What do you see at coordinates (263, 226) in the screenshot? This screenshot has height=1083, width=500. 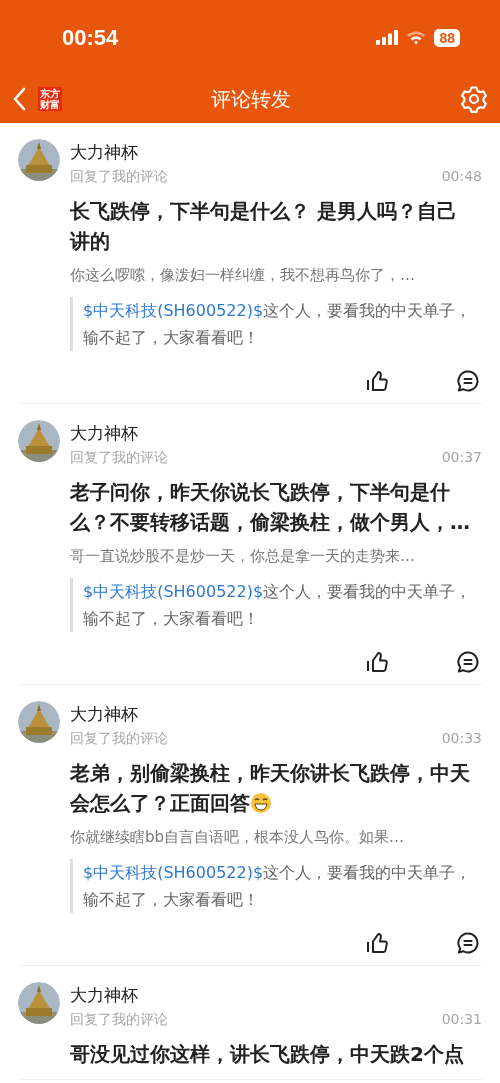 I see `comment-text: 长飞跌停，下半句是什么？ 是男人吗？自己讲的` at bounding box center [263, 226].